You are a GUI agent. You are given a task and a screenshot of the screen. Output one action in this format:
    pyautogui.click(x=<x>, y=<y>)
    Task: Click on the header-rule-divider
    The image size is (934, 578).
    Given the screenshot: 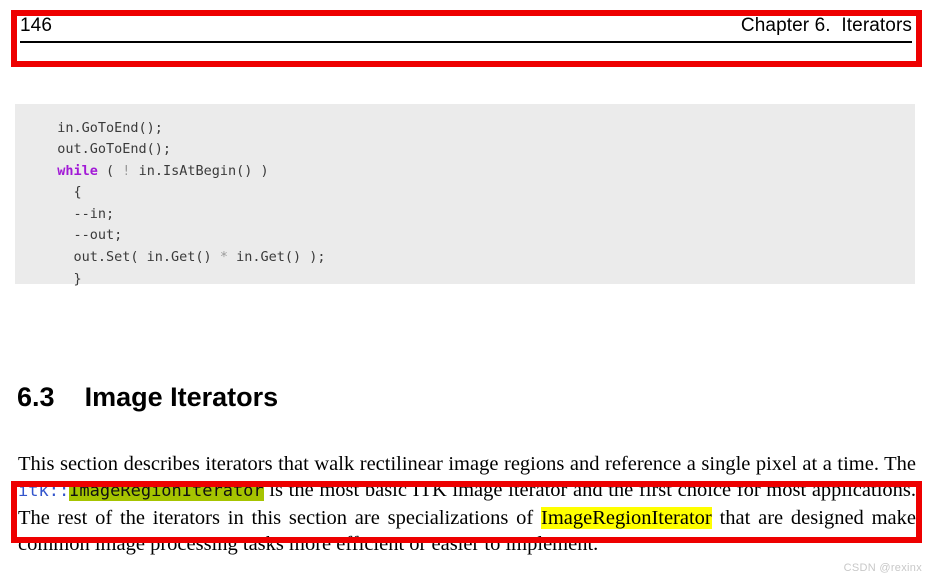 What is the action you would take?
    pyautogui.click(x=466, y=42)
    